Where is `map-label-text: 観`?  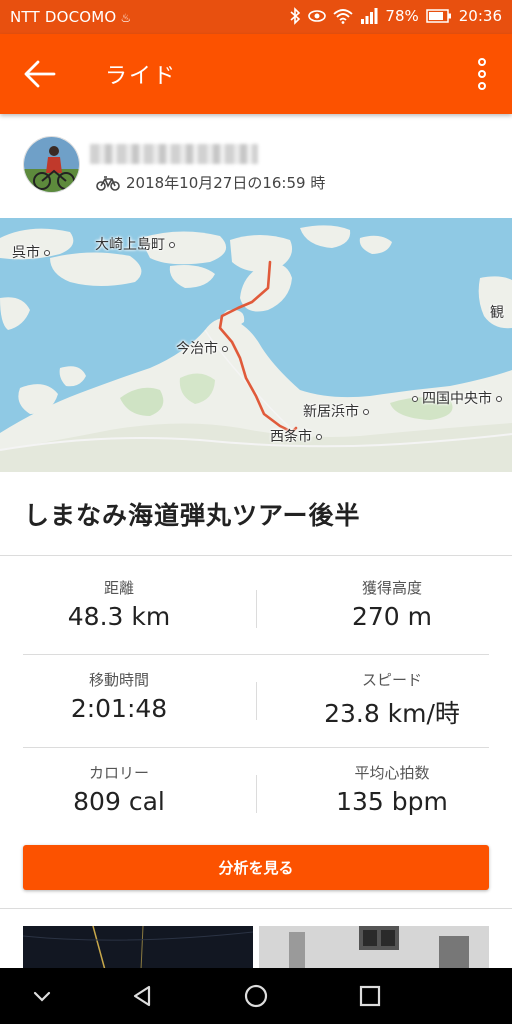
map-label-text: 観 is located at coordinates (497, 313).